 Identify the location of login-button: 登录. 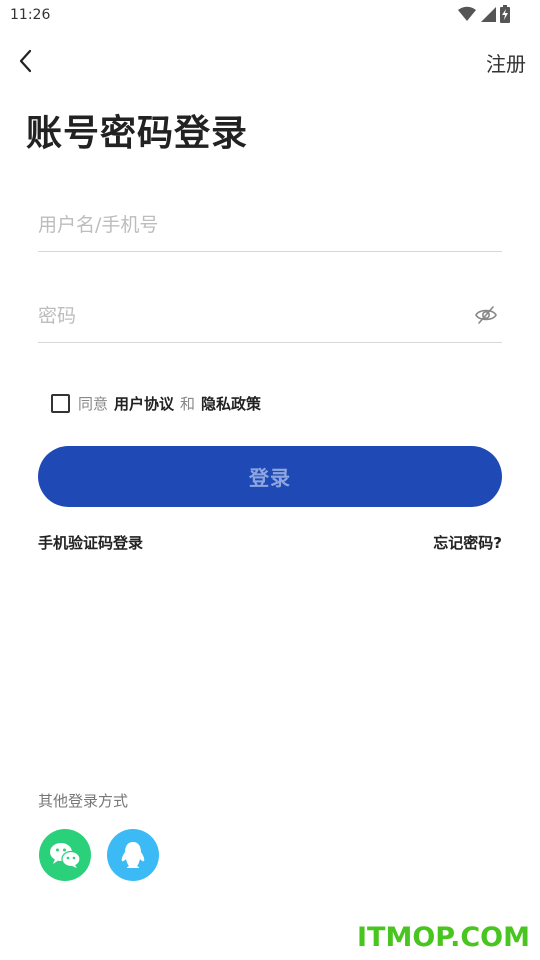
(270, 476).